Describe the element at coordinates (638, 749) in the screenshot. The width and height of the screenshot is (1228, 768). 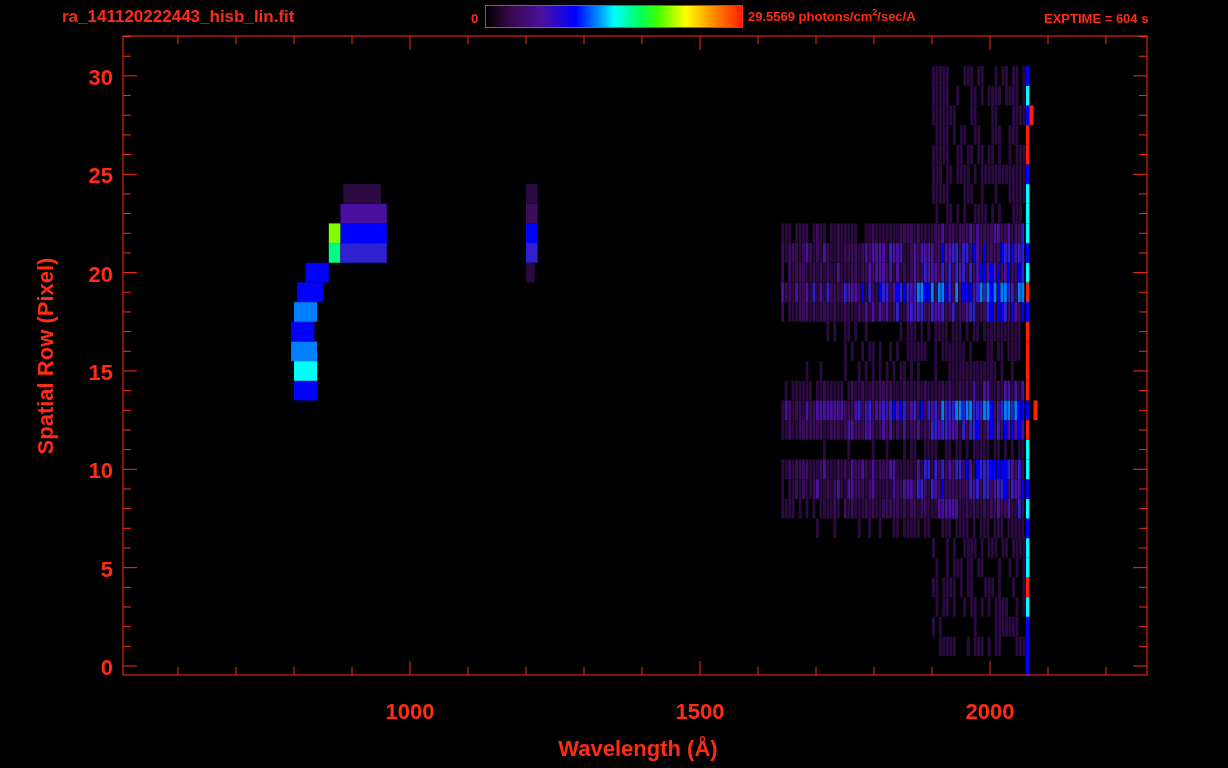
I see `x-axis-label: Wavelength (Å)` at that location.